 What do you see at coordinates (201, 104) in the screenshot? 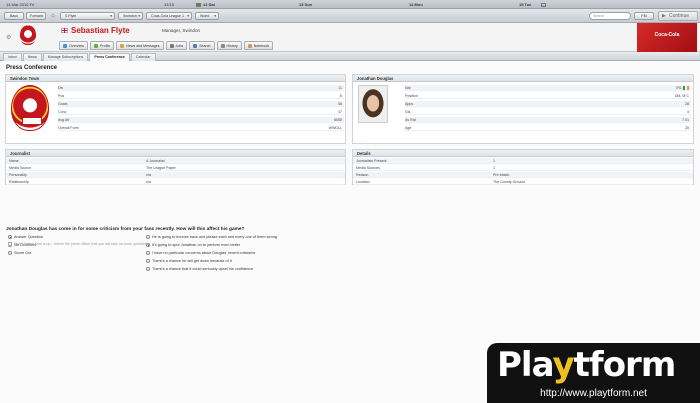
I see `stat-row: Goals 58` at bounding box center [201, 104].